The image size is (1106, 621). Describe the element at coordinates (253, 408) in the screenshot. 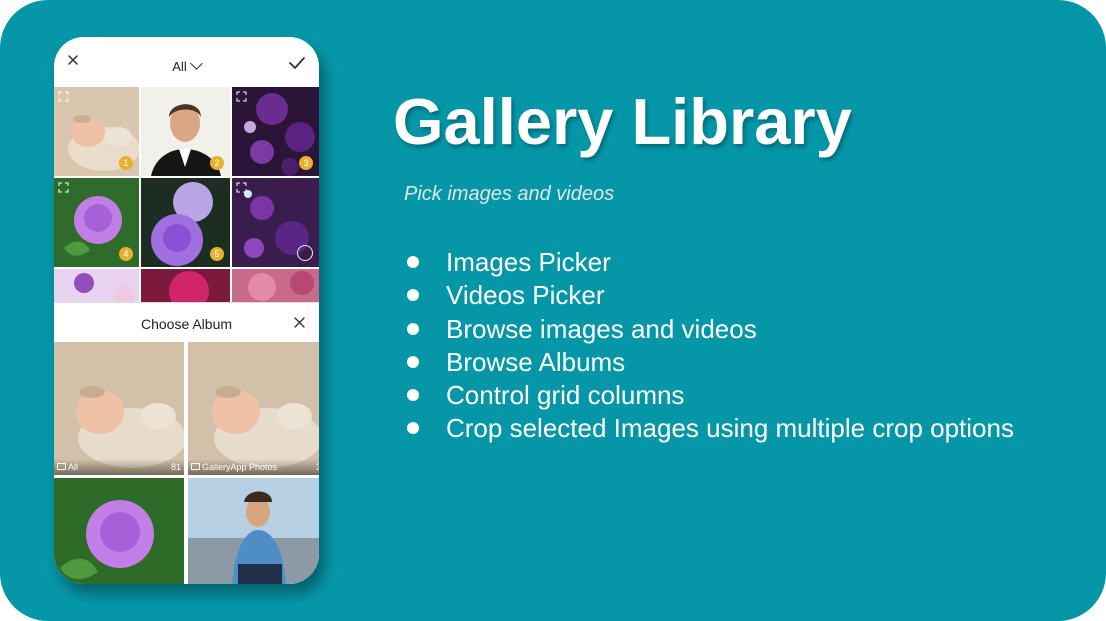

I see `album-tile: GalleryApp Photos 3` at that location.